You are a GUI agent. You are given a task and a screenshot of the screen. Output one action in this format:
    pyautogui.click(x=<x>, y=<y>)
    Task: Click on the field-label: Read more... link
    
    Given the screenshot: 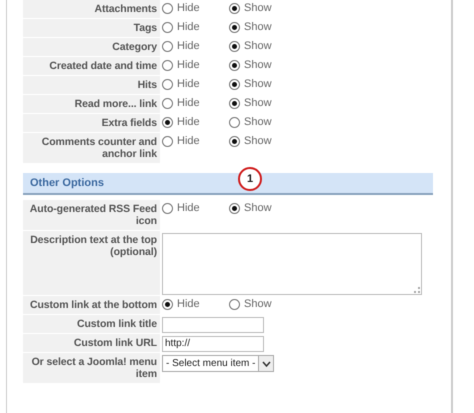 What is the action you would take?
    pyautogui.click(x=91, y=104)
    